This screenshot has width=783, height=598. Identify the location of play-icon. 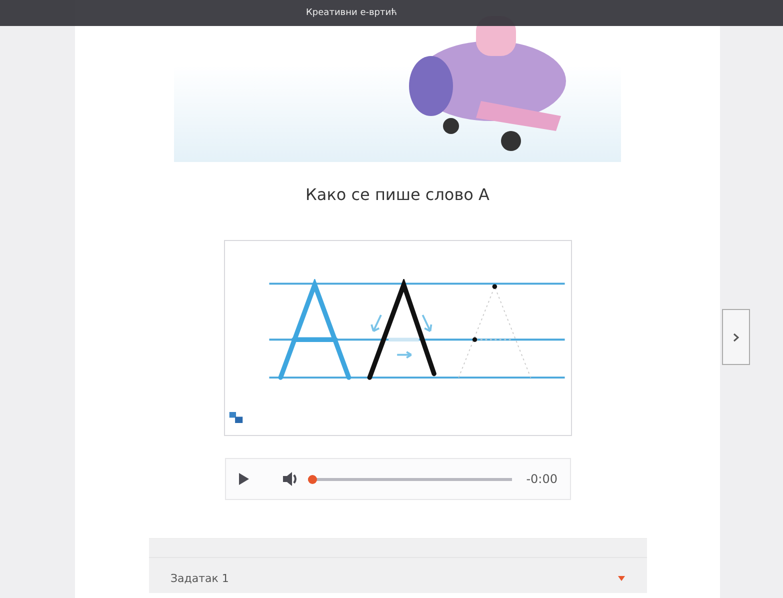
(244, 479).